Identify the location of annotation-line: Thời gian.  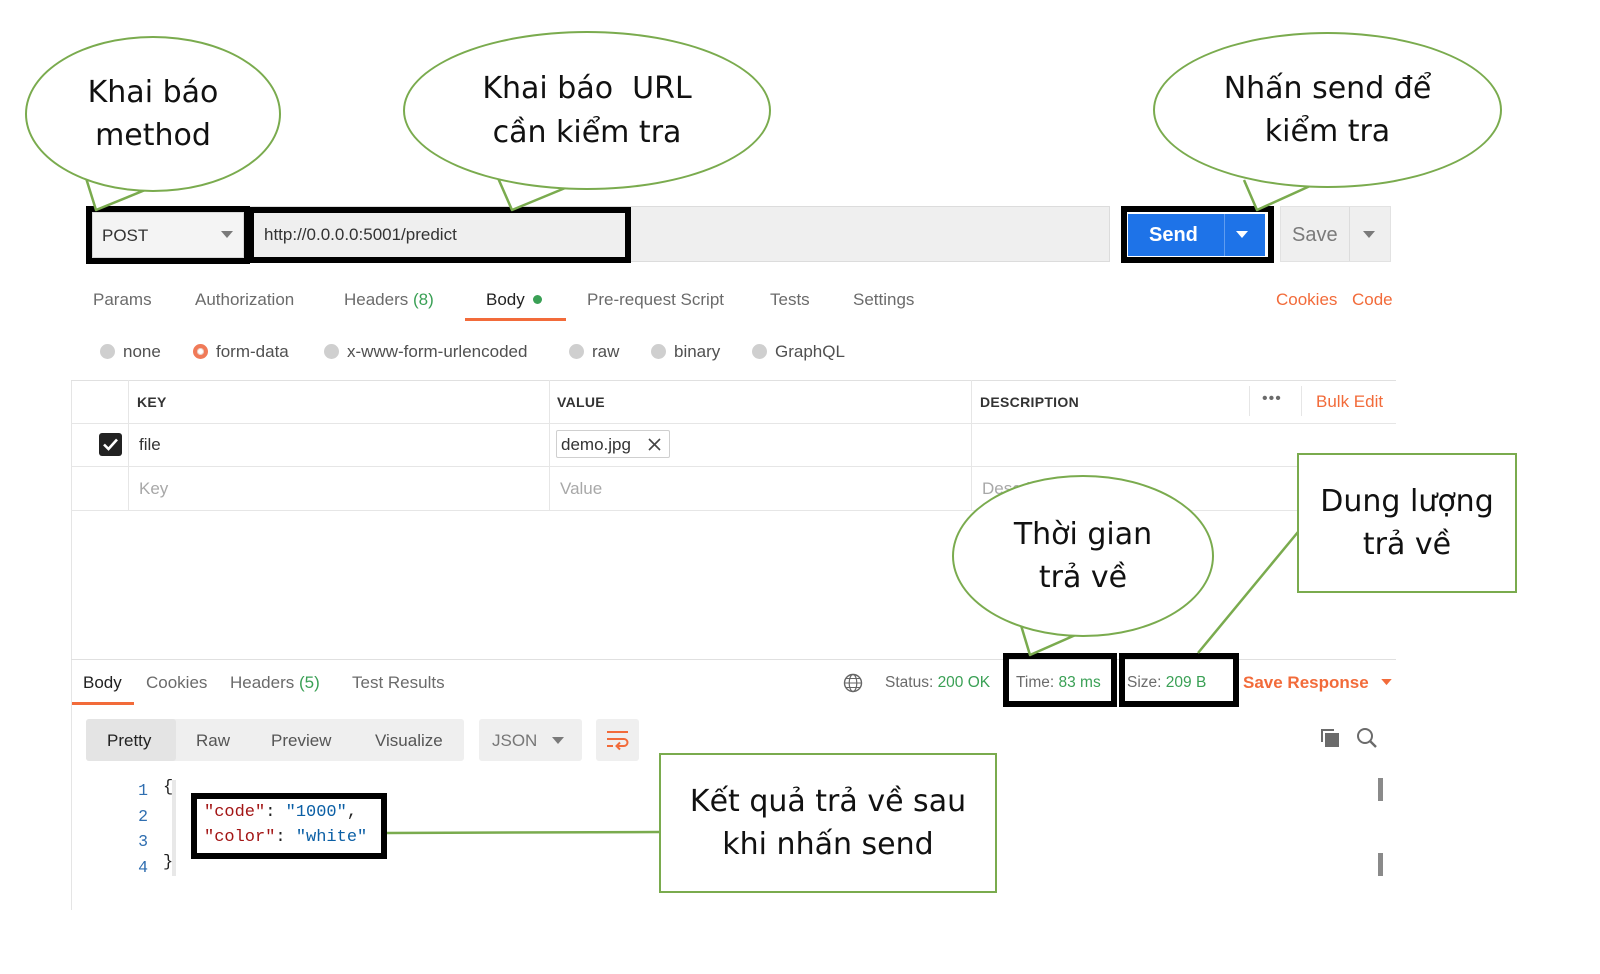
(1083, 534).